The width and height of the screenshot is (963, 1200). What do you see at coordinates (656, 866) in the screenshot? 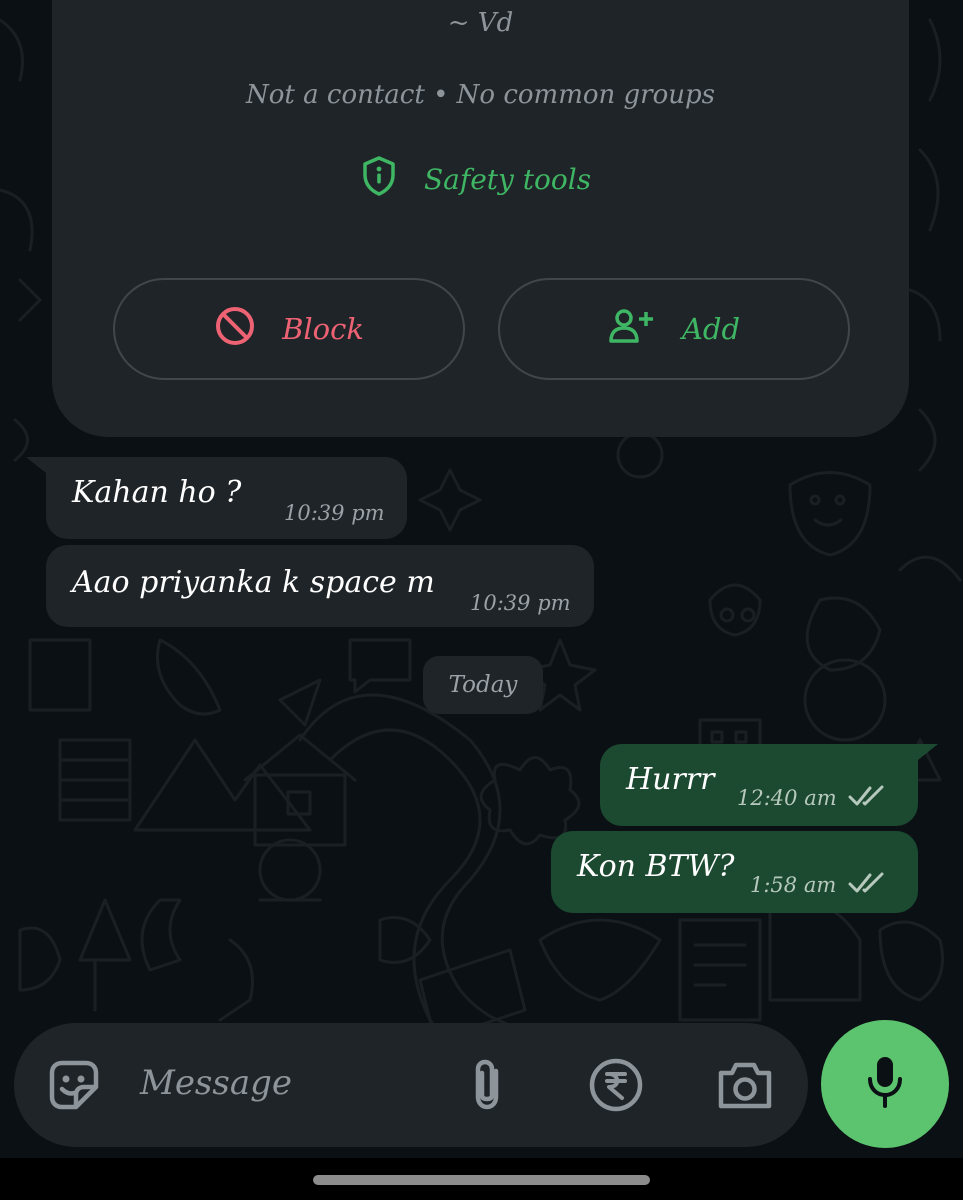
I see `message-text: Kon BTW?` at bounding box center [656, 866].